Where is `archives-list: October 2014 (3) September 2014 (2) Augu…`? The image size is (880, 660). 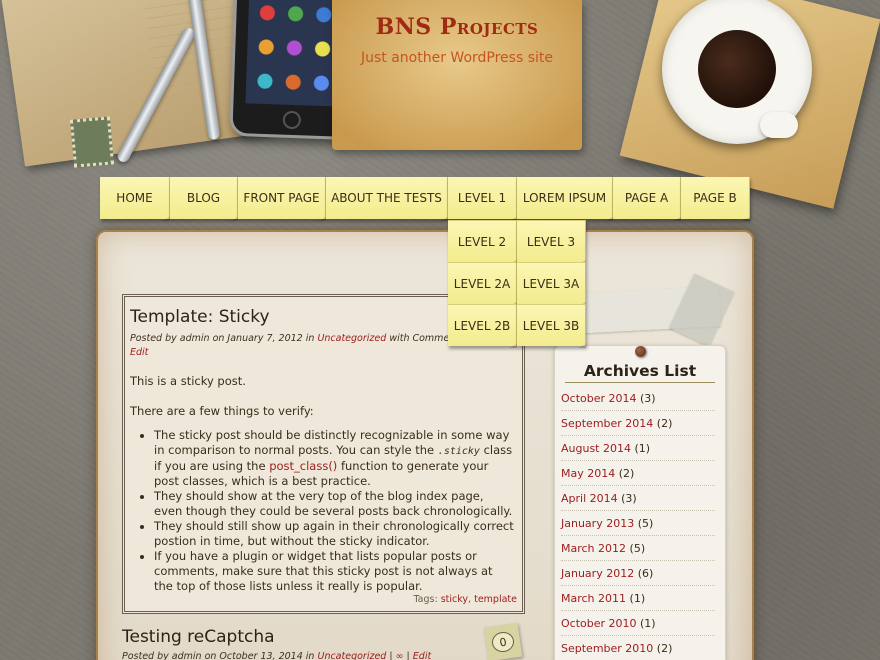 archives-list: October 2014 (3) September 2014 (2) Augu… is located at coordinates (638, 523).